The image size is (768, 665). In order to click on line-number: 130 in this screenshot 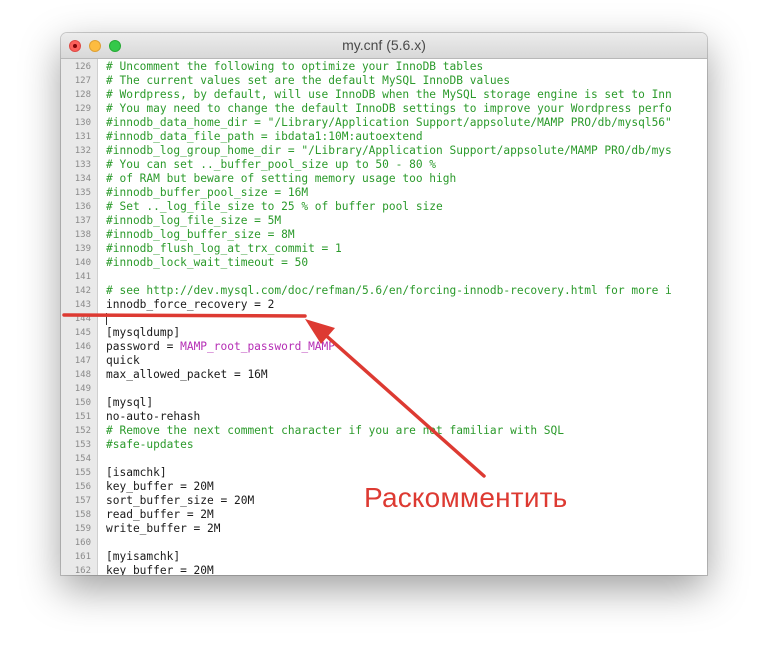, I will do `click(82, 123)`.